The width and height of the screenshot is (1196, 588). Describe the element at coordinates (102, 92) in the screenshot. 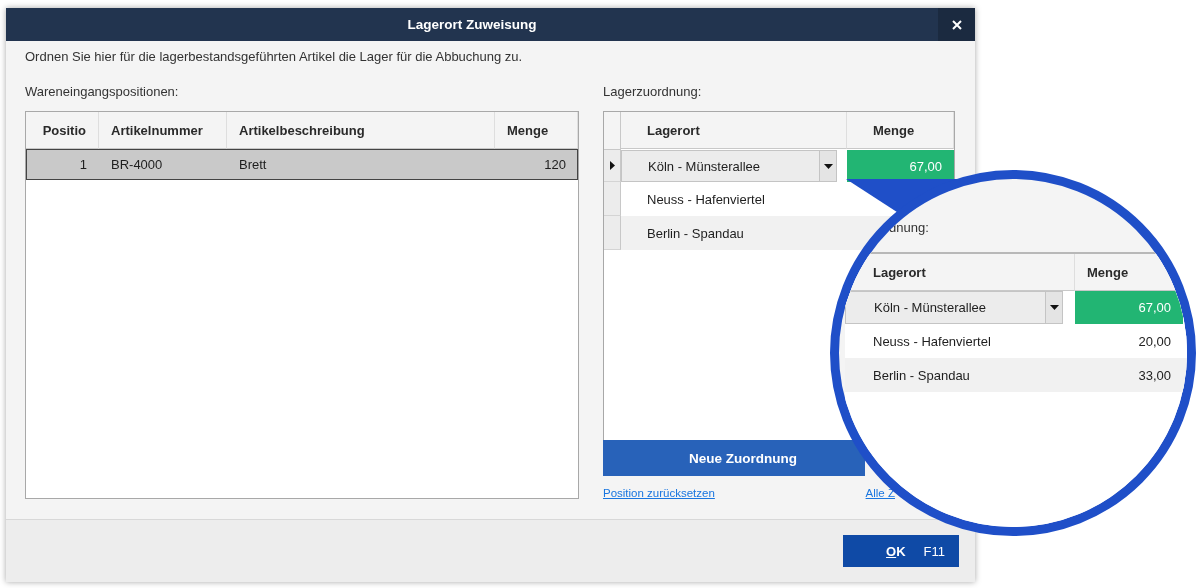

I see `section-label: Wareneingangspositionen:` at that location.